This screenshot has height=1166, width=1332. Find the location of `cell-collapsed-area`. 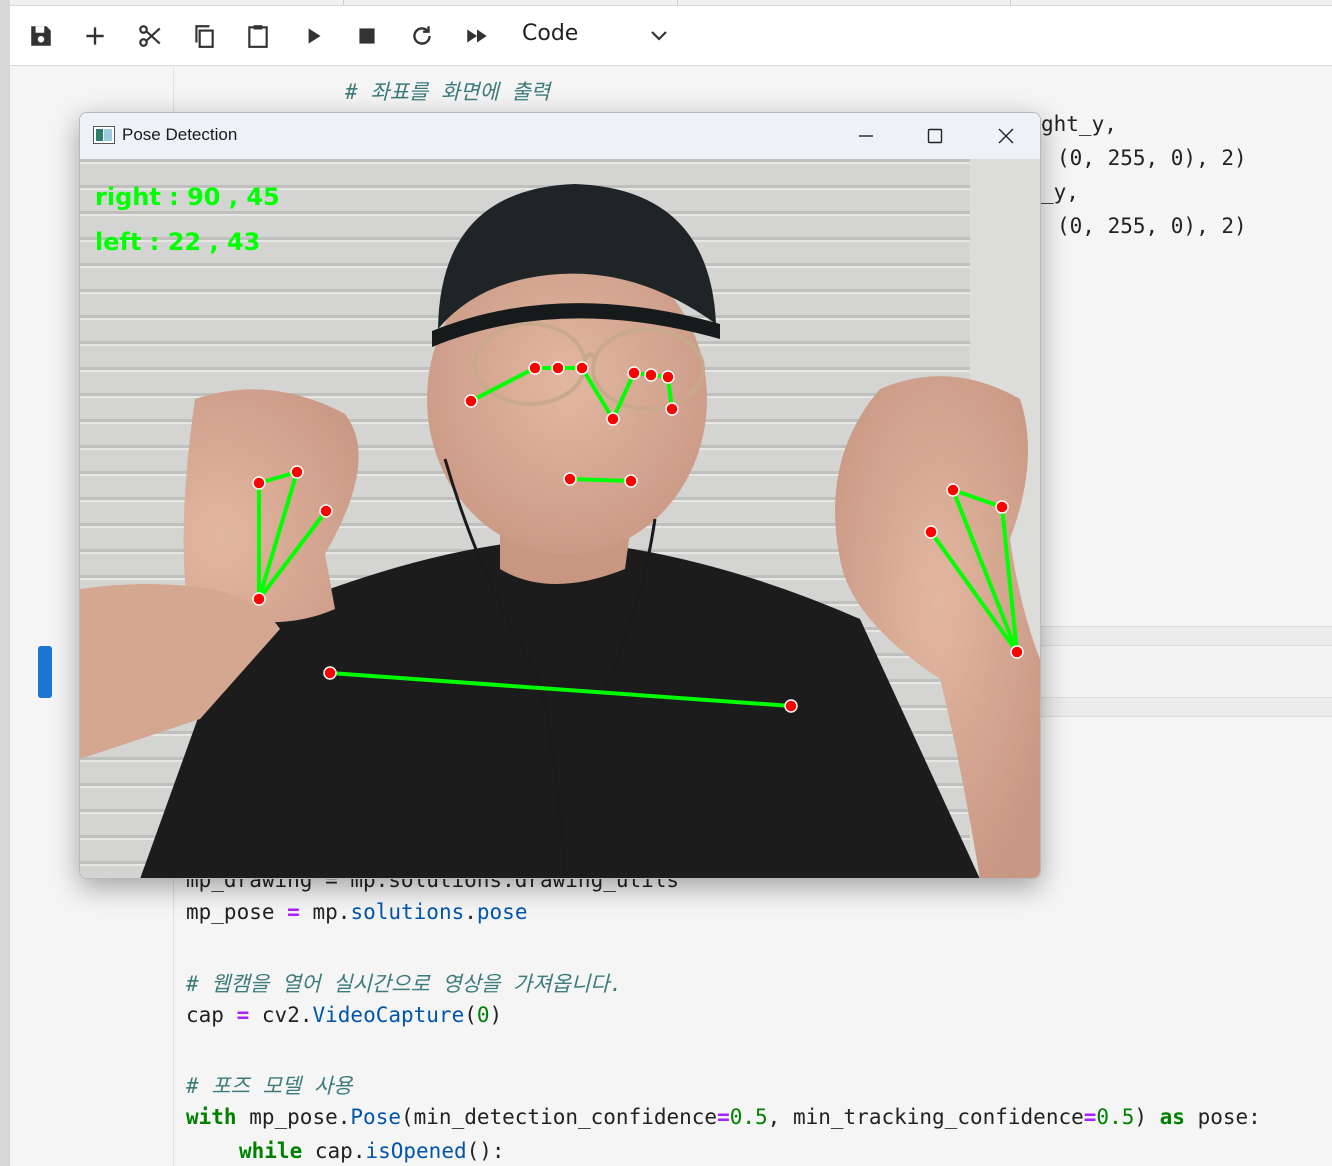

cell-collapsed-area is located at coordinates (1186, 671).